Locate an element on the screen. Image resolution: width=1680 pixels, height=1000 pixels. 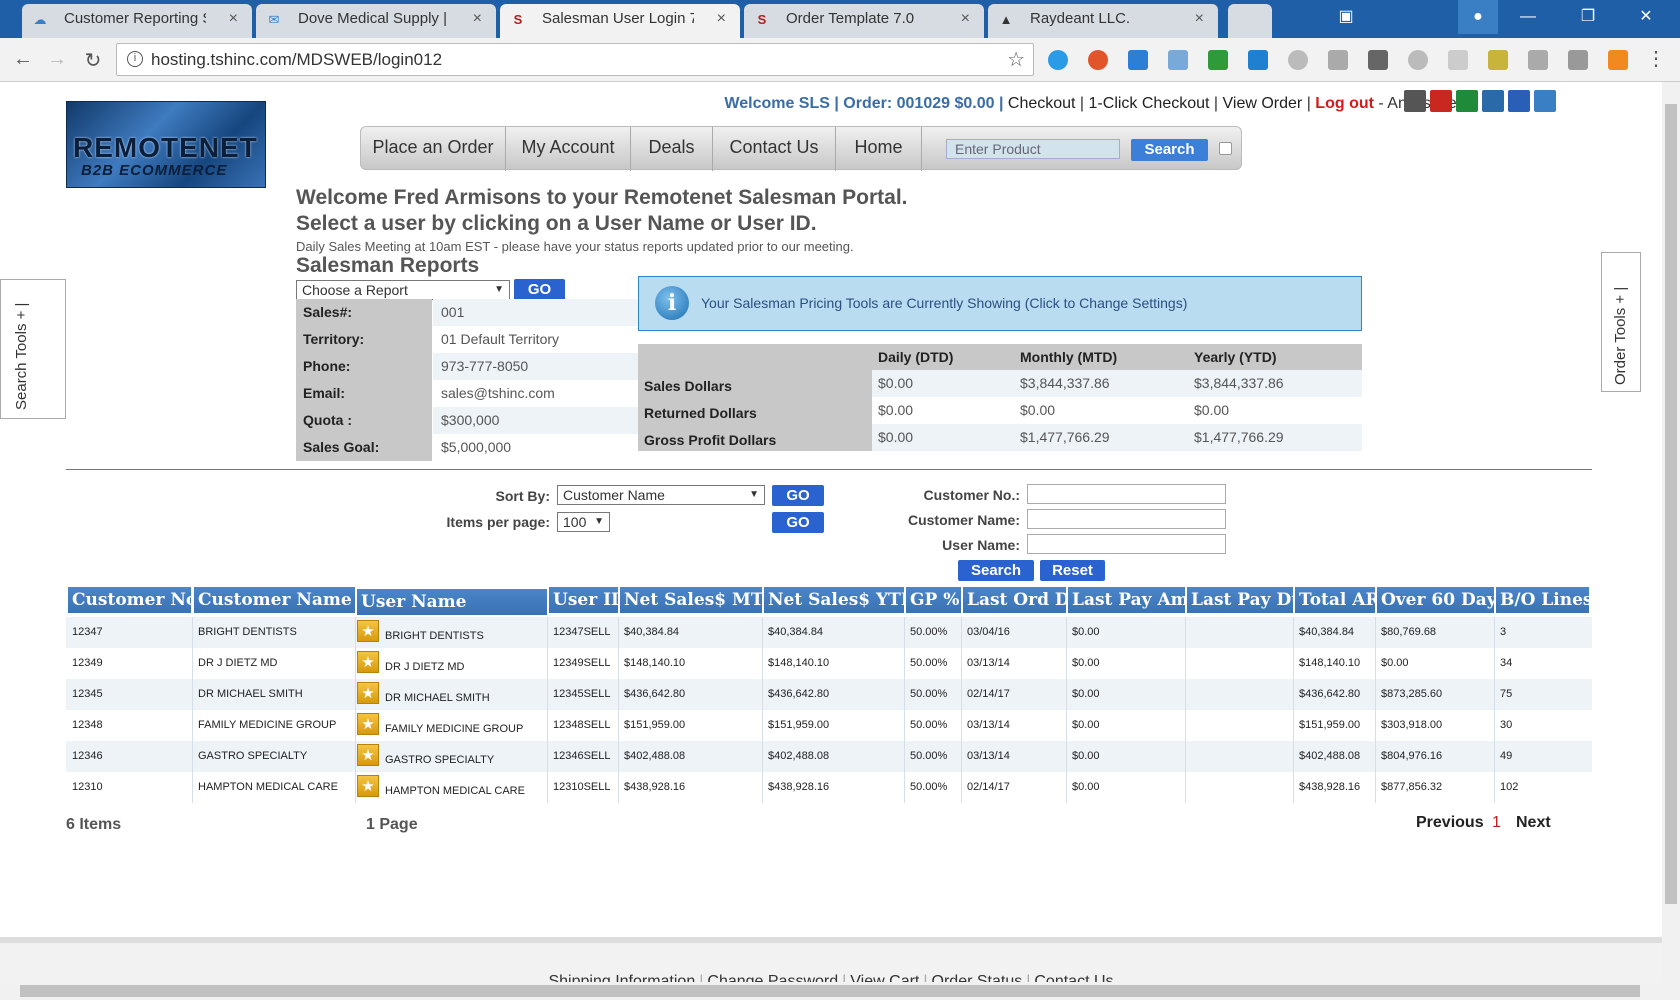
gear-extension-icon is located at coordinates (1418, 60).